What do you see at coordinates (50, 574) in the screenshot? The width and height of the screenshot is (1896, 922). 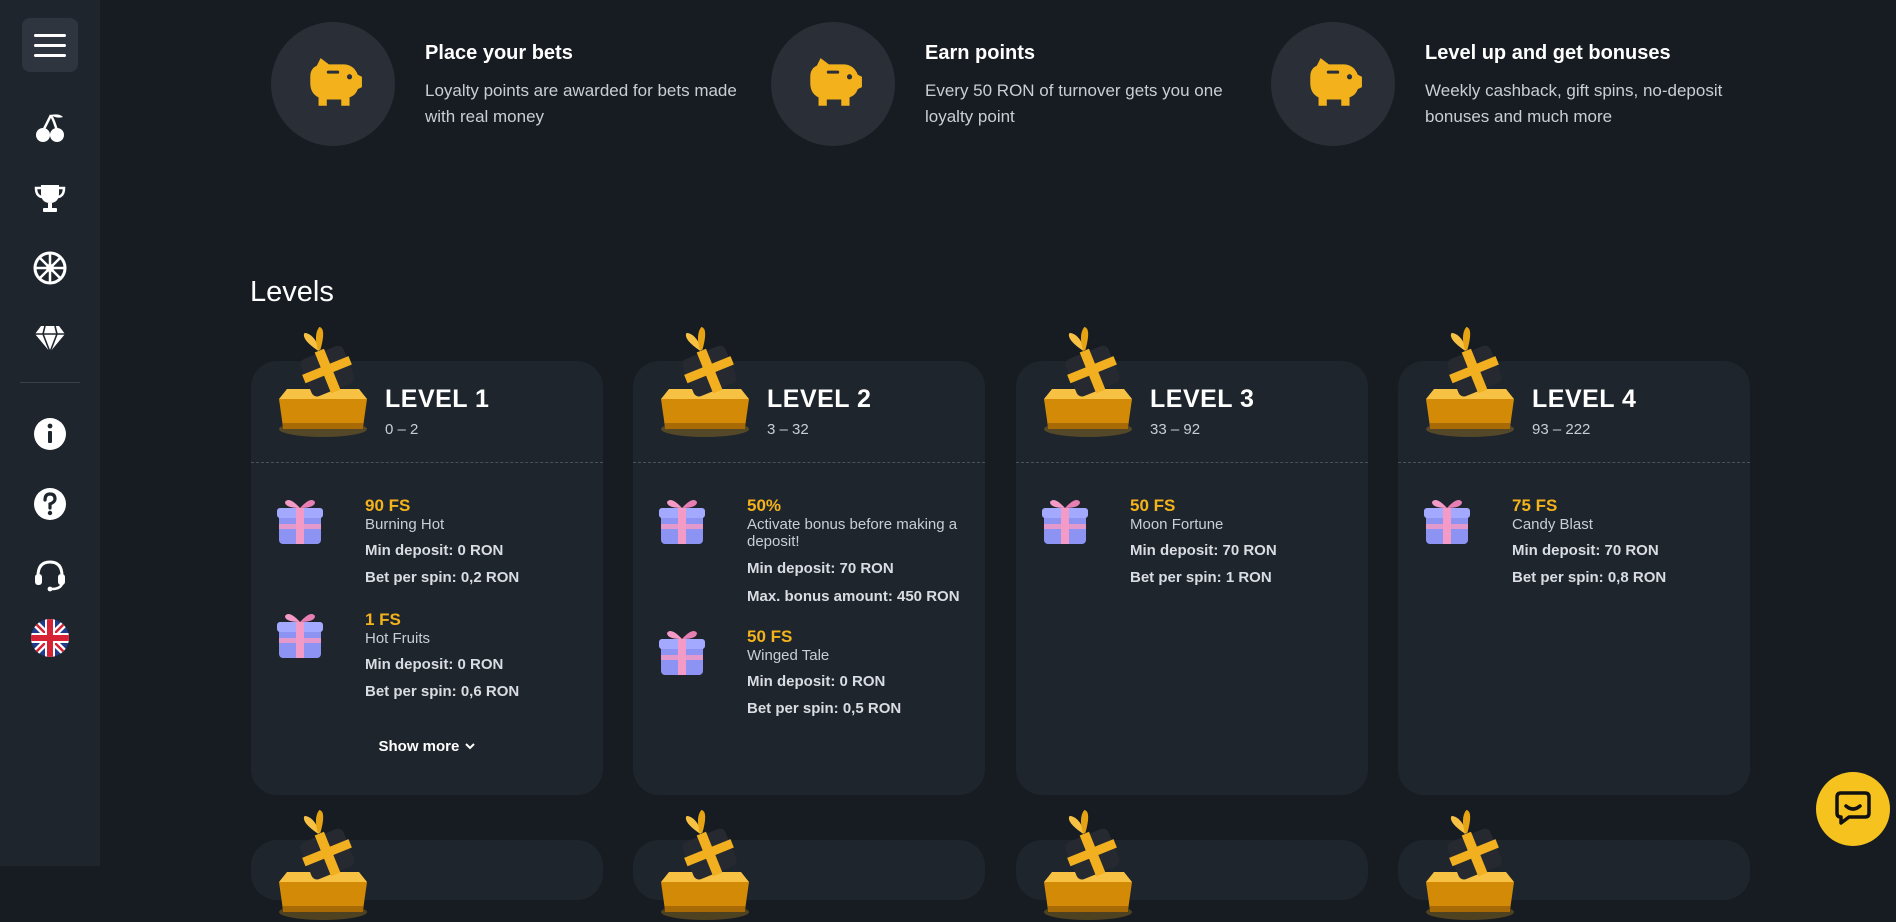 I see `support-headset-icon` at bounding box center [50, 574].